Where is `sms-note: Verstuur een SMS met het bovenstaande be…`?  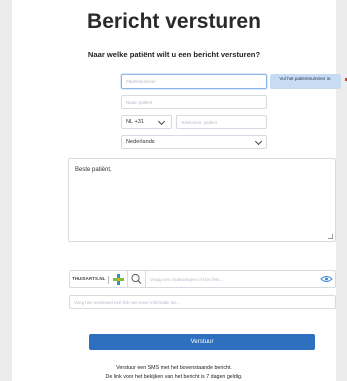 sms-note: Verstuur een SMS met het bovenstaande be… is located at coordinates (174, 368).